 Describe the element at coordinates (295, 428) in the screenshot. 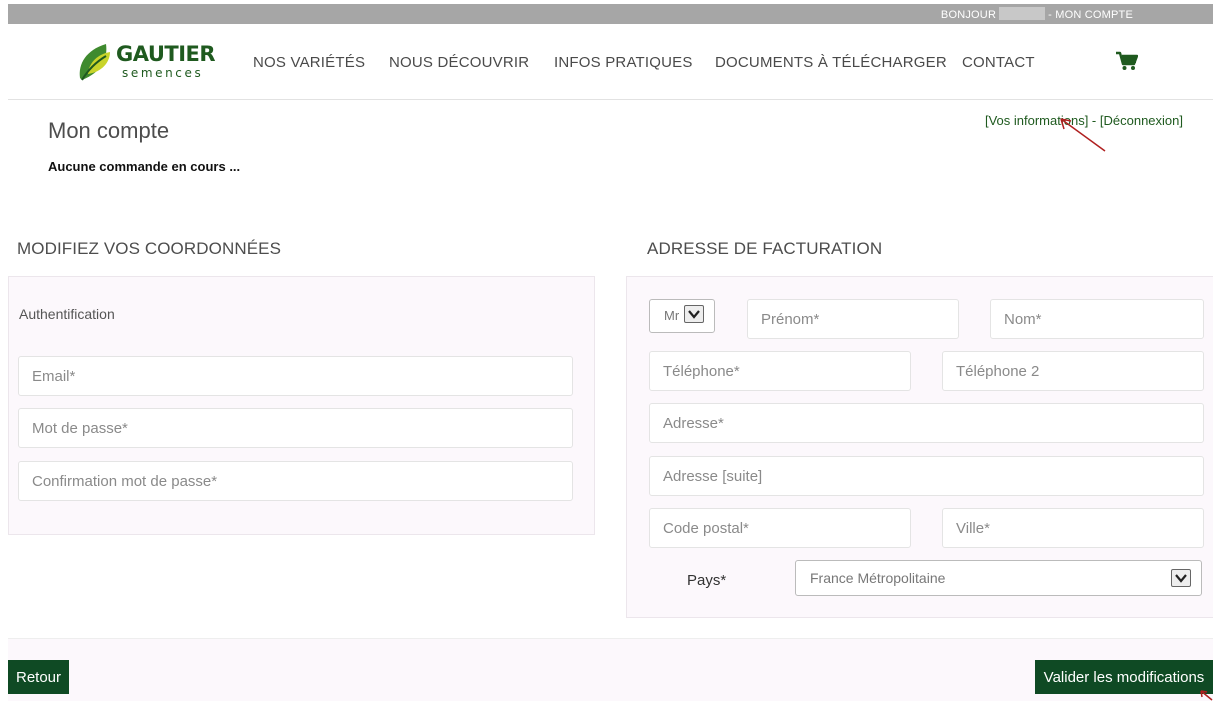

I see `password-field` at that location.